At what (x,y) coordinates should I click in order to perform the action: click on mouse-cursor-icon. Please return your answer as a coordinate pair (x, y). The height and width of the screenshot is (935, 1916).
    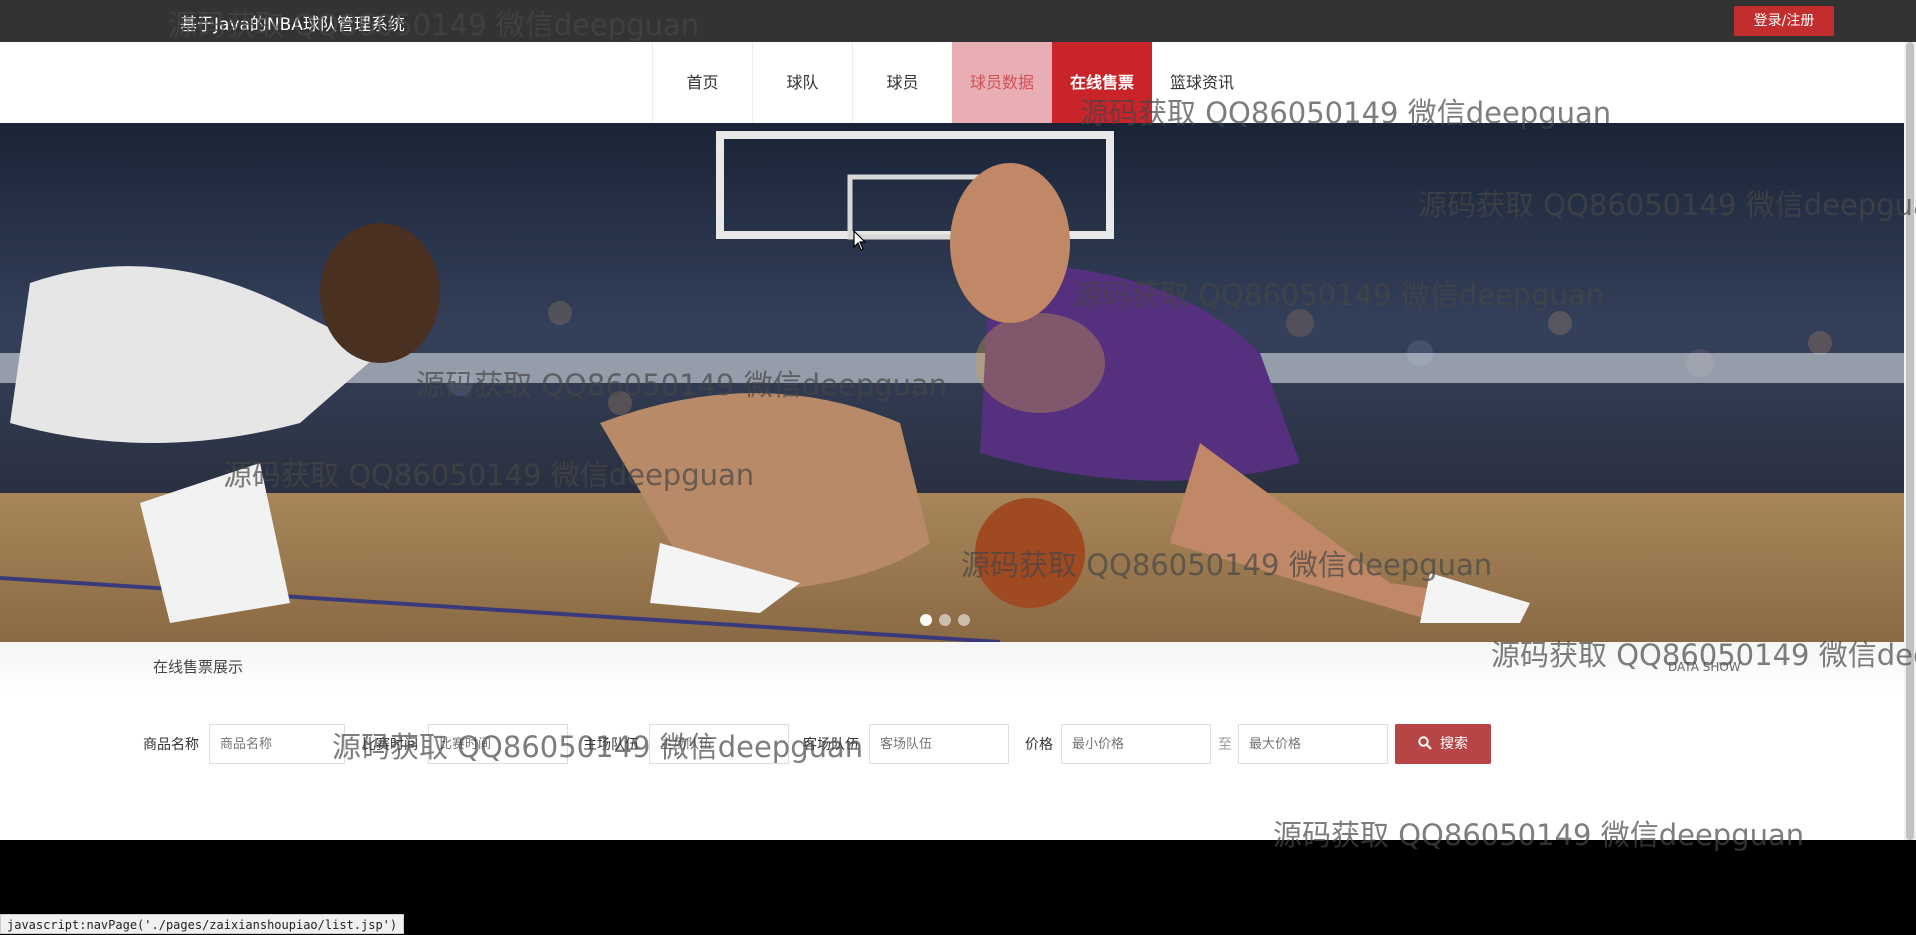
    Looking at the image, I should click on (860, 242).